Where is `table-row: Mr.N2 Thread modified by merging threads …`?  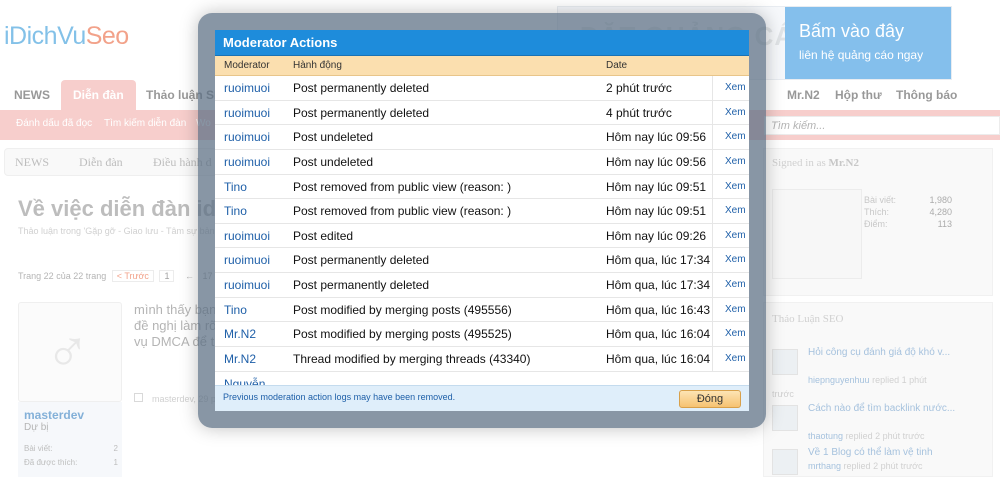 table-row: Mr.N2 Thread modified by merging threads … is located at coordinates (482, 359).